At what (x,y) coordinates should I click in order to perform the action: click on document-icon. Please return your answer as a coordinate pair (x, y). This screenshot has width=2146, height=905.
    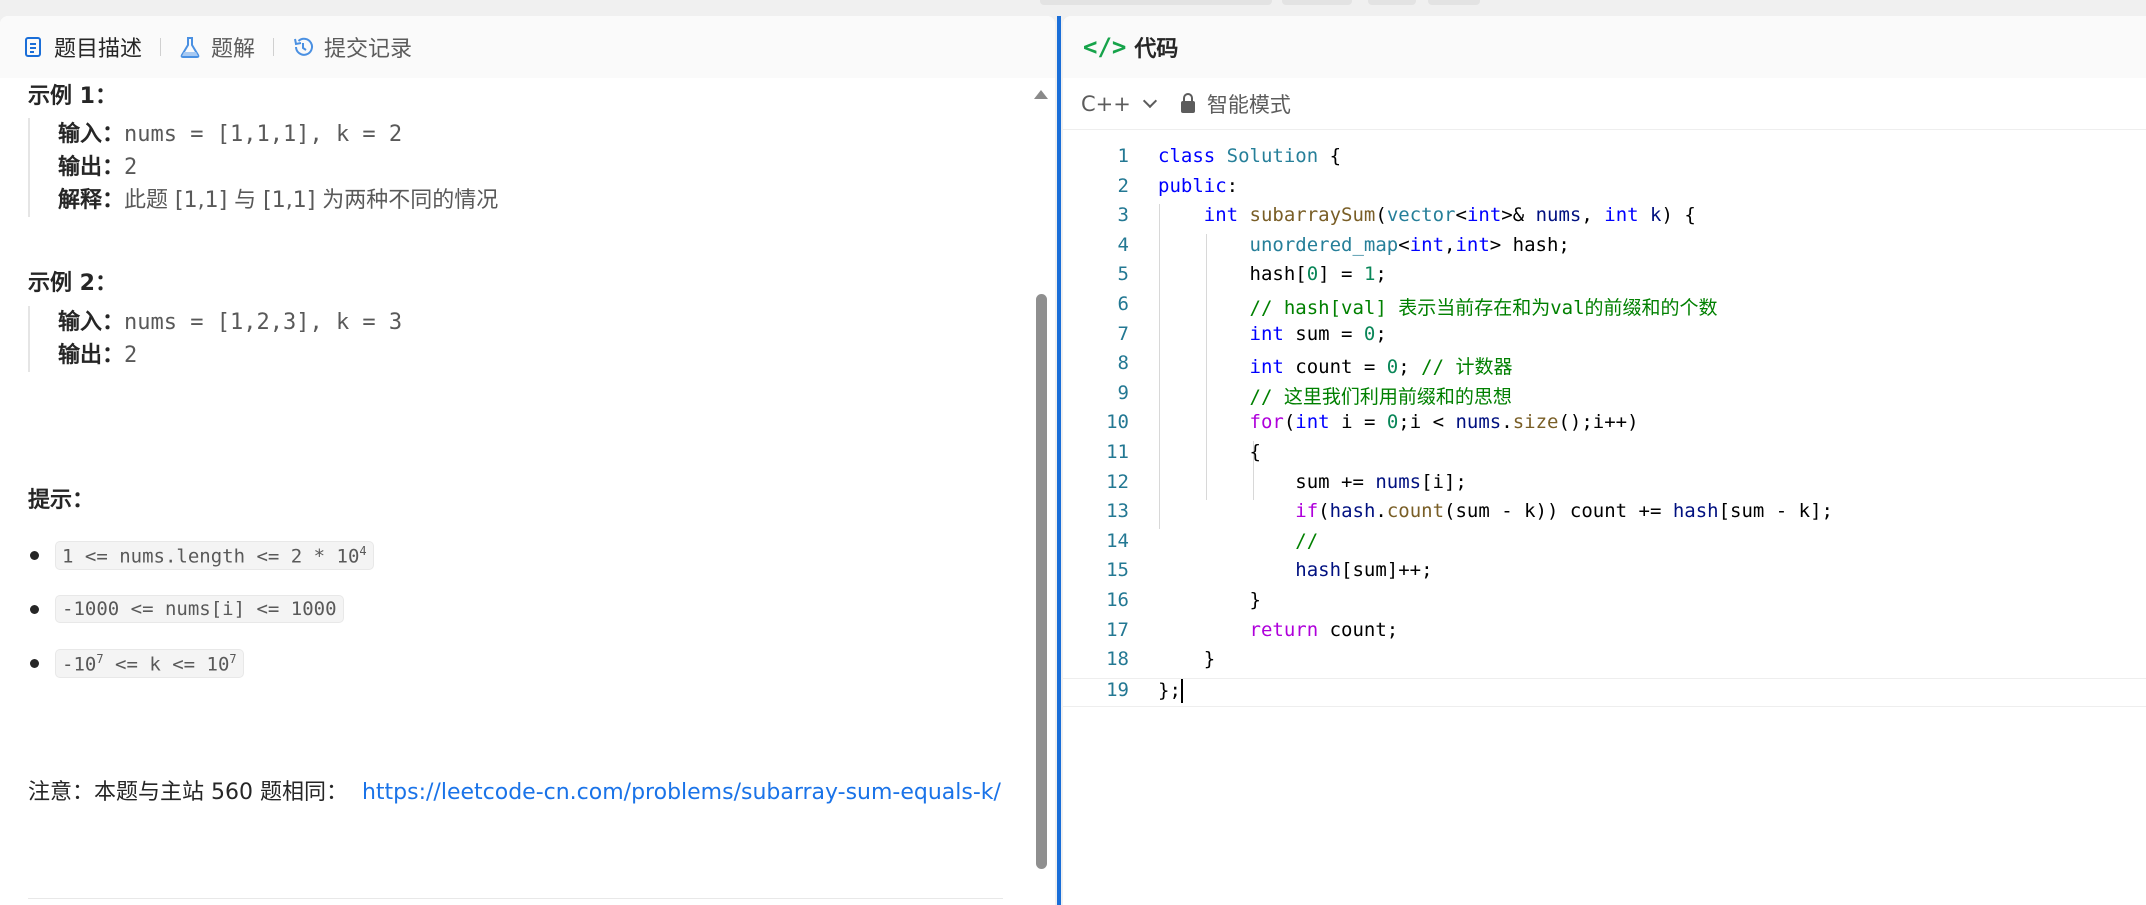
    Looking at the image, I should click on (33, 47).